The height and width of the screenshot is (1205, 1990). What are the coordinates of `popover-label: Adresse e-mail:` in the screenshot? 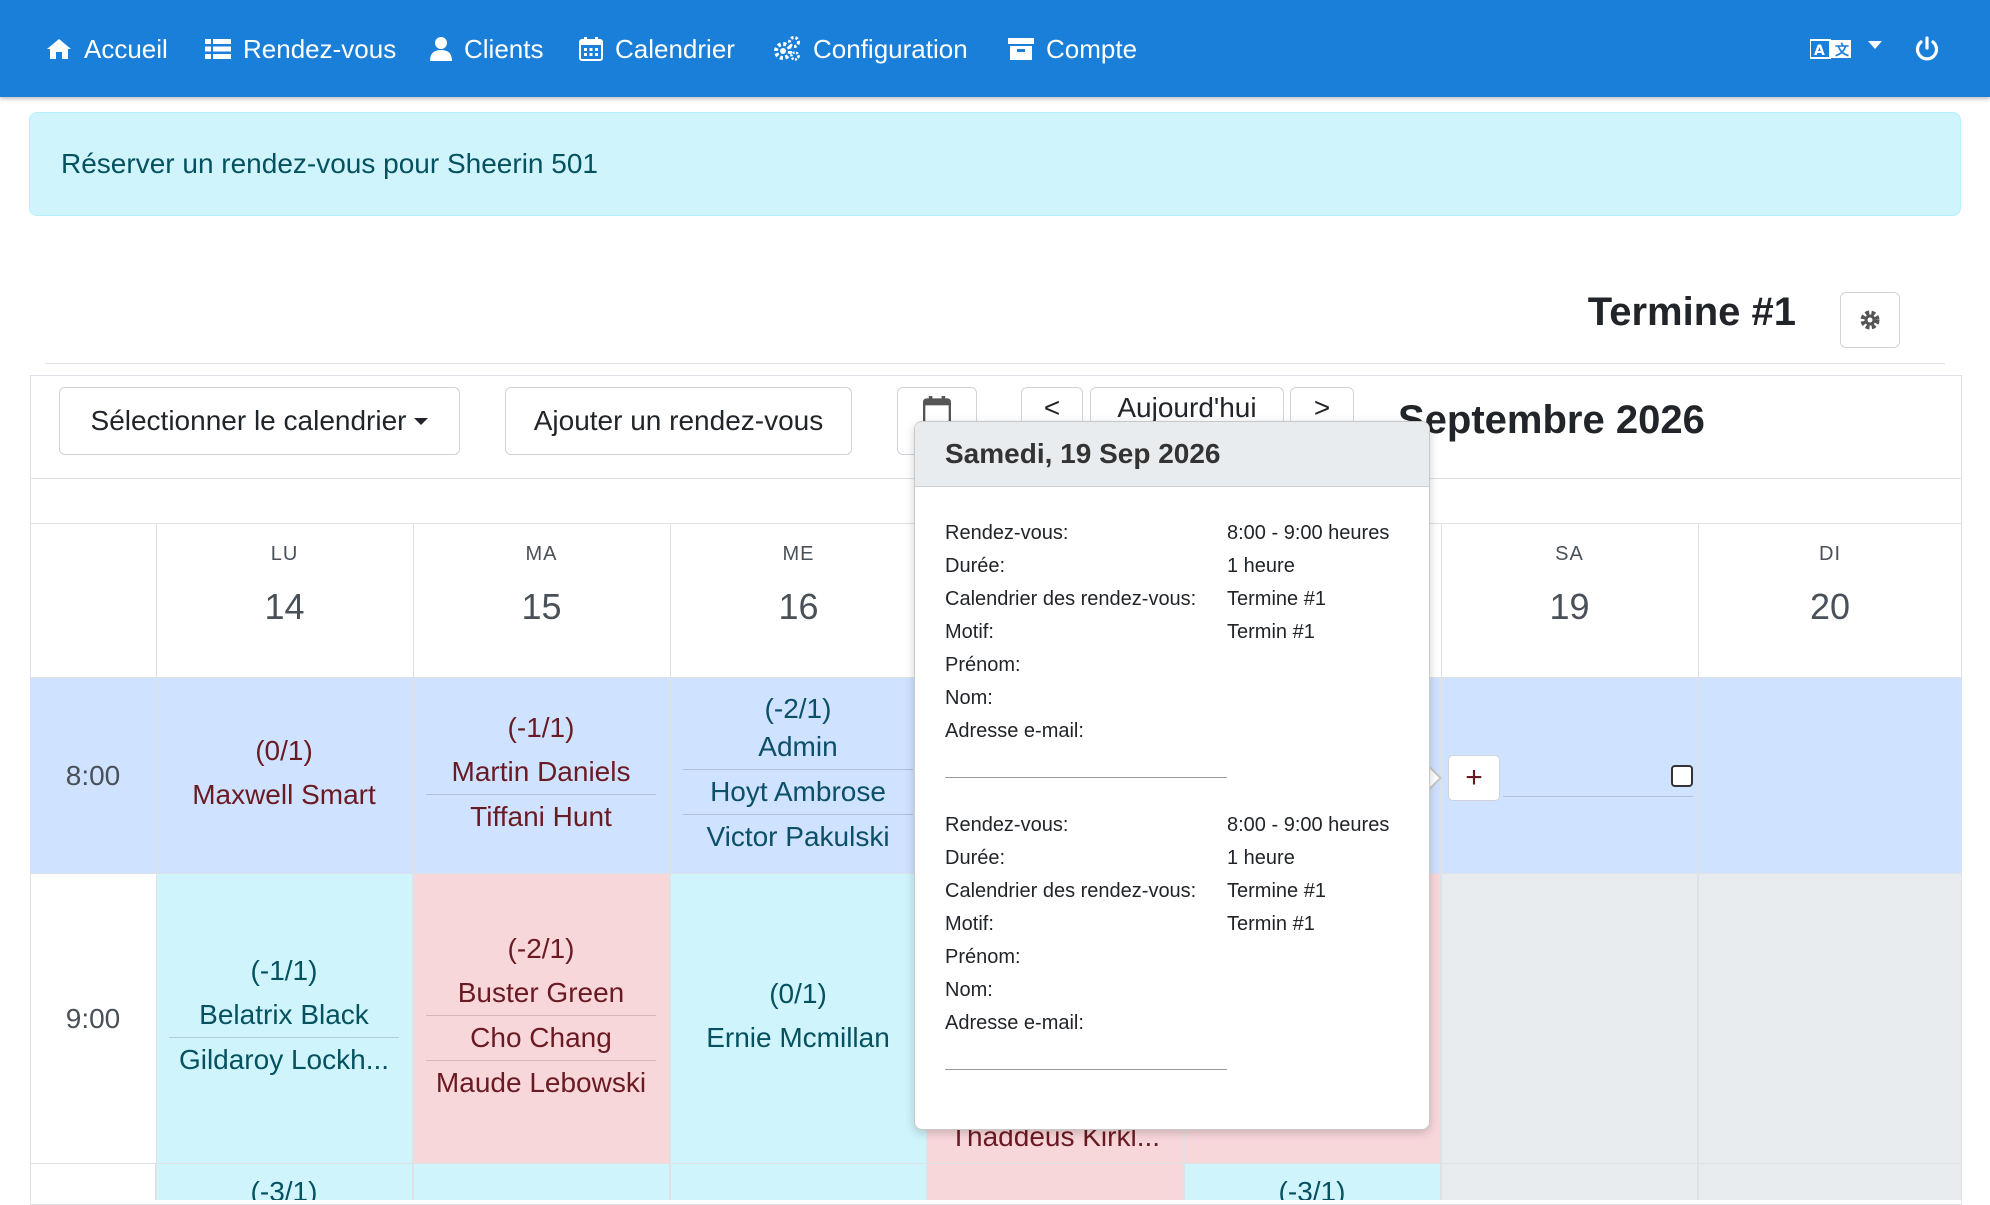 It's located at (1014, 1023).